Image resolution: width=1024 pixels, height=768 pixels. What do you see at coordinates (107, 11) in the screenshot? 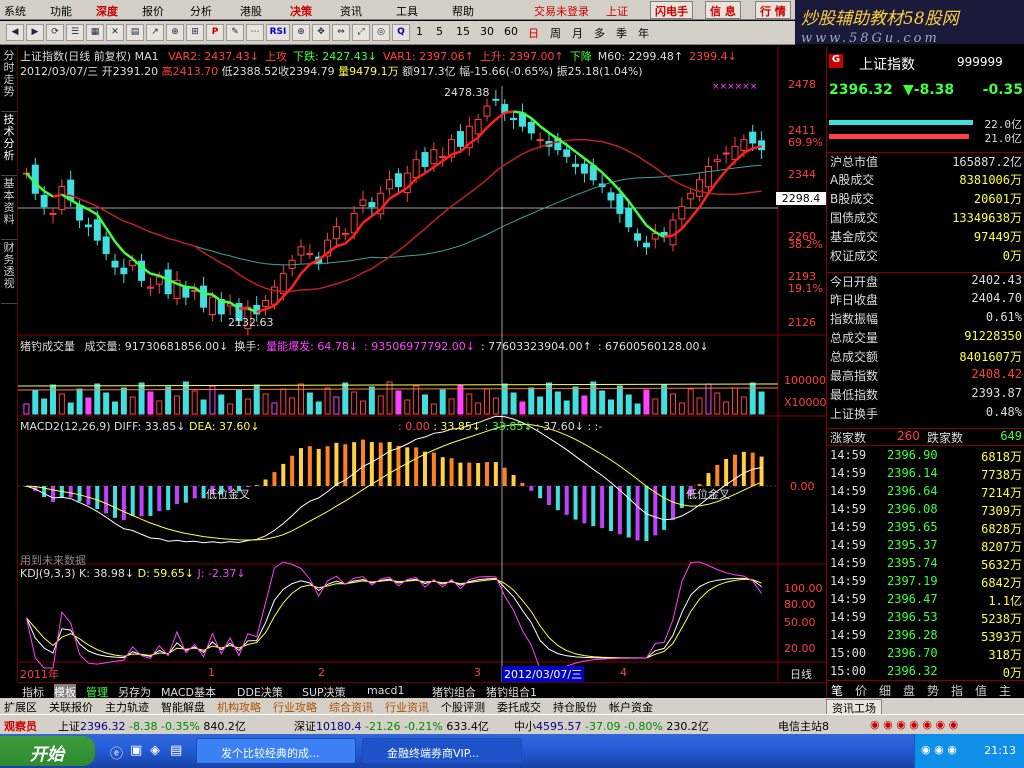
I see `menu-item: 深度` at bounding box center [107, 11].